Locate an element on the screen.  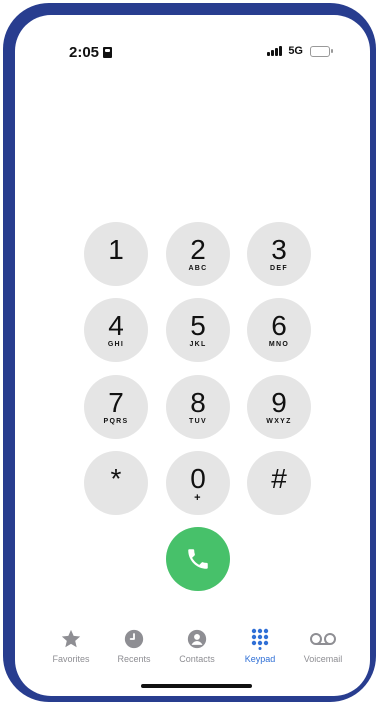
key-7: 7 PQRS is located at coordinates (116, 407).